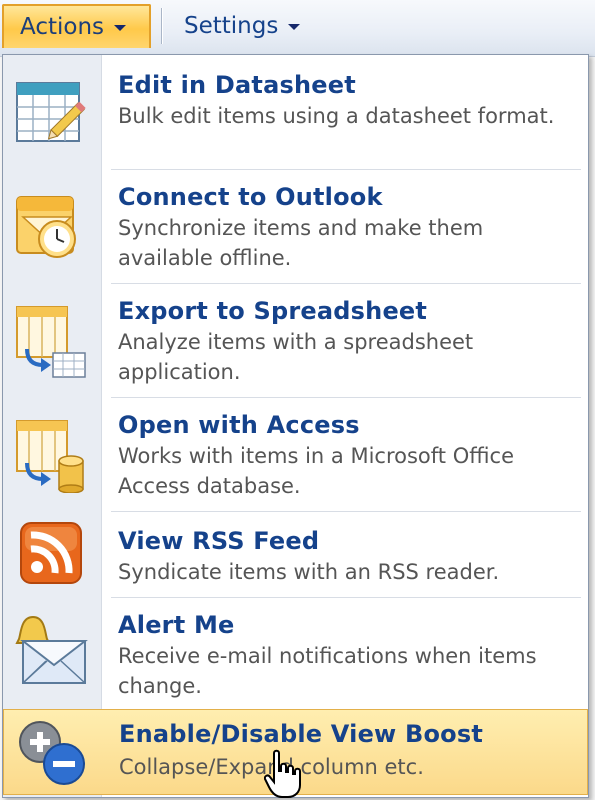  I want to click on menu-item-title: Export to Spreadsheet, so click(273, 311).